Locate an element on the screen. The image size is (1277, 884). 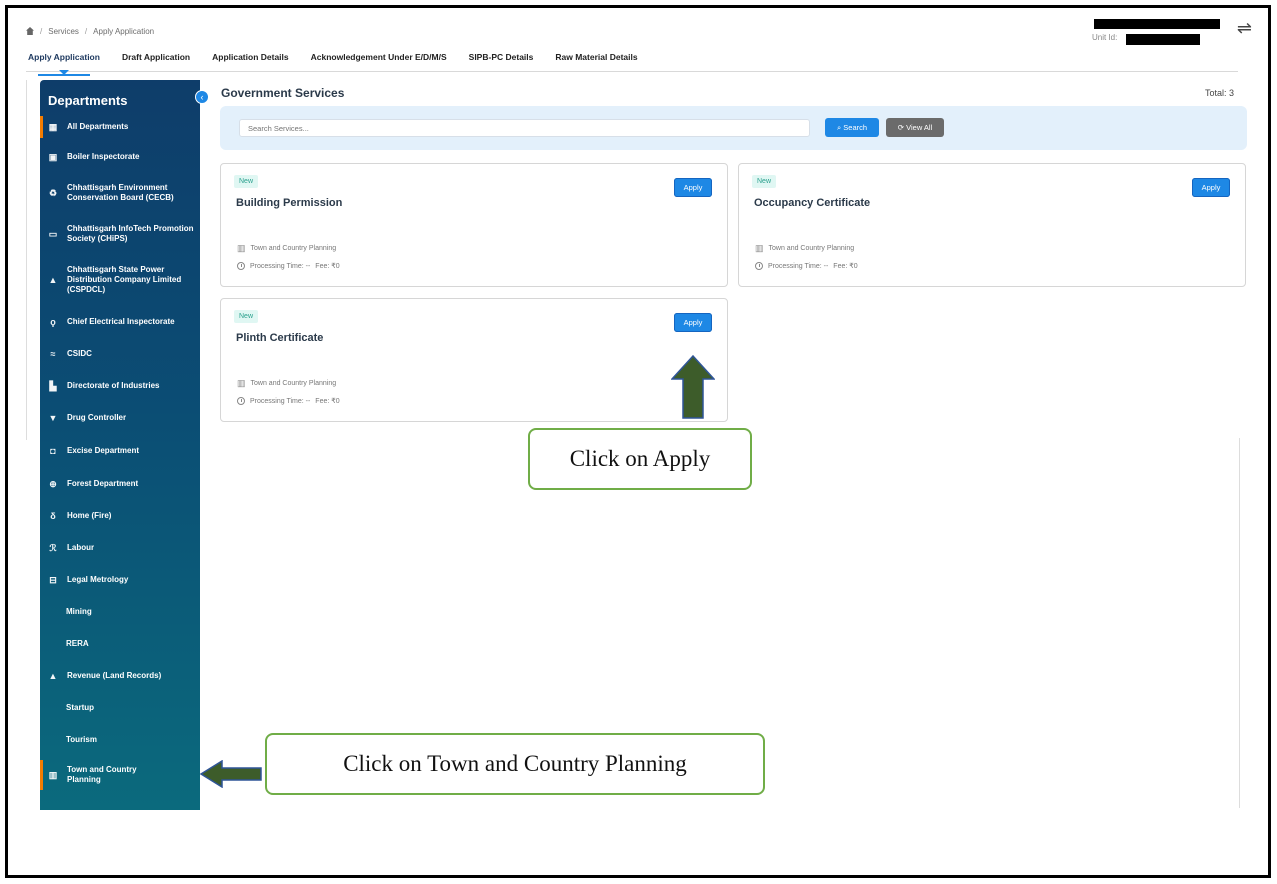
chip-icon: ▭ is located at coordinates (53, 233).